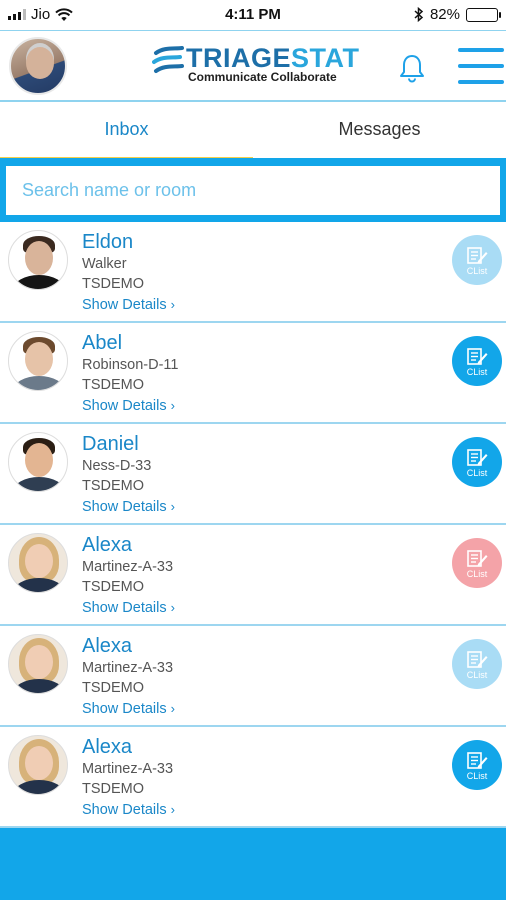  I want to click on logo-tagline: Communicate Collaborate, so click(262, 77).